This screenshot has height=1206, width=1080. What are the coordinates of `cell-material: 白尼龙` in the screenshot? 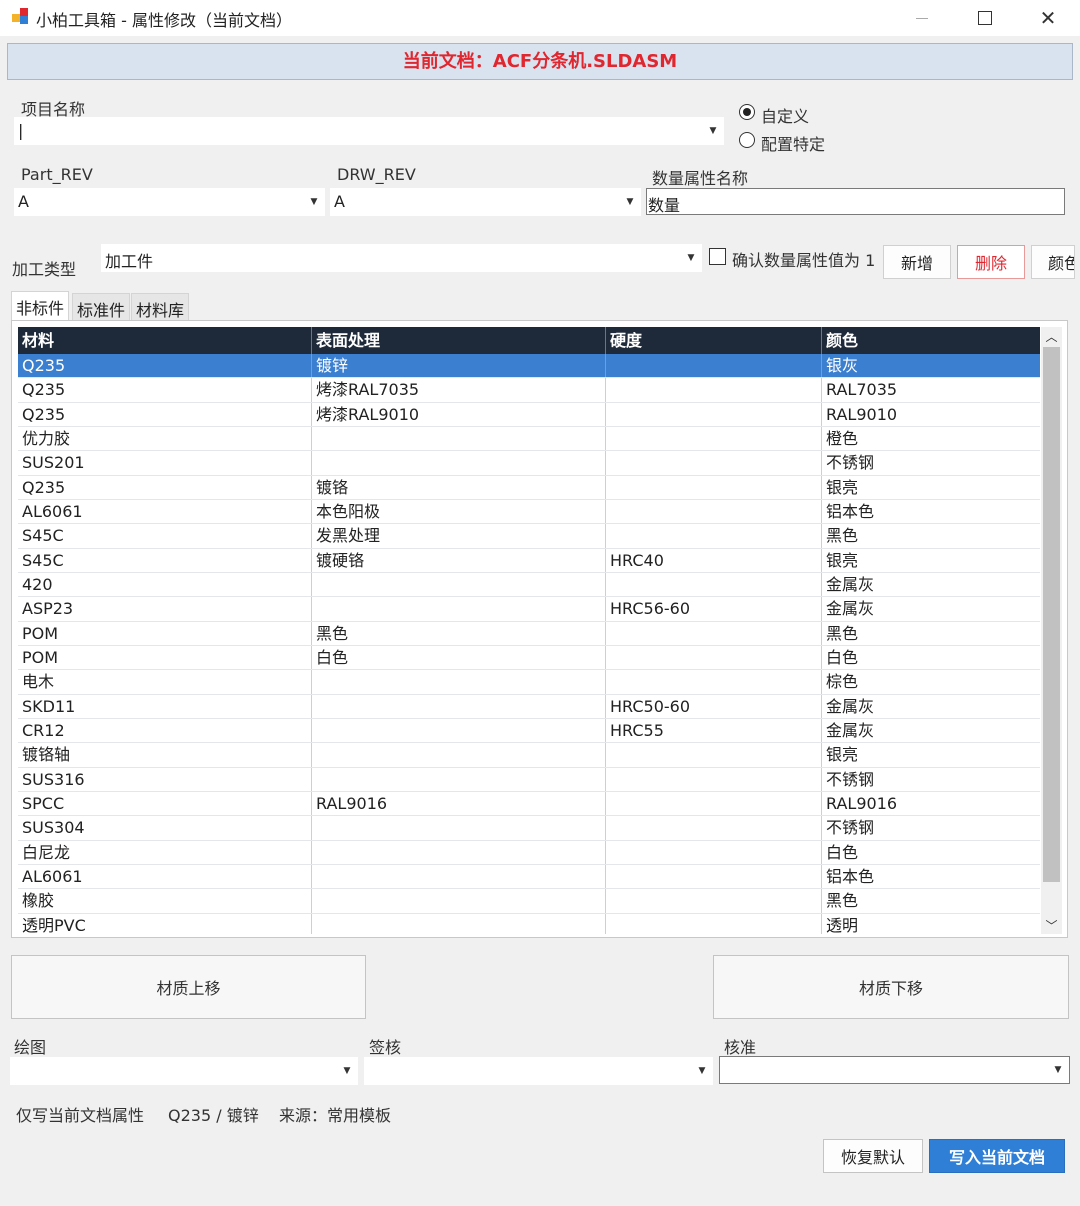 It's located at (165, 852).